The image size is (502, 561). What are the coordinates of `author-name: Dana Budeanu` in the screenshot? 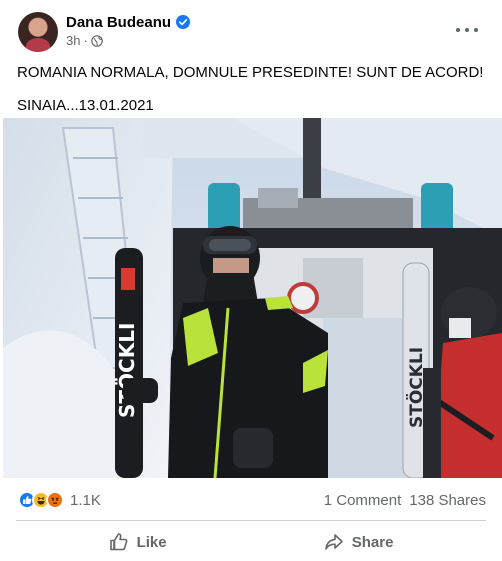 It's located at (118, 22).